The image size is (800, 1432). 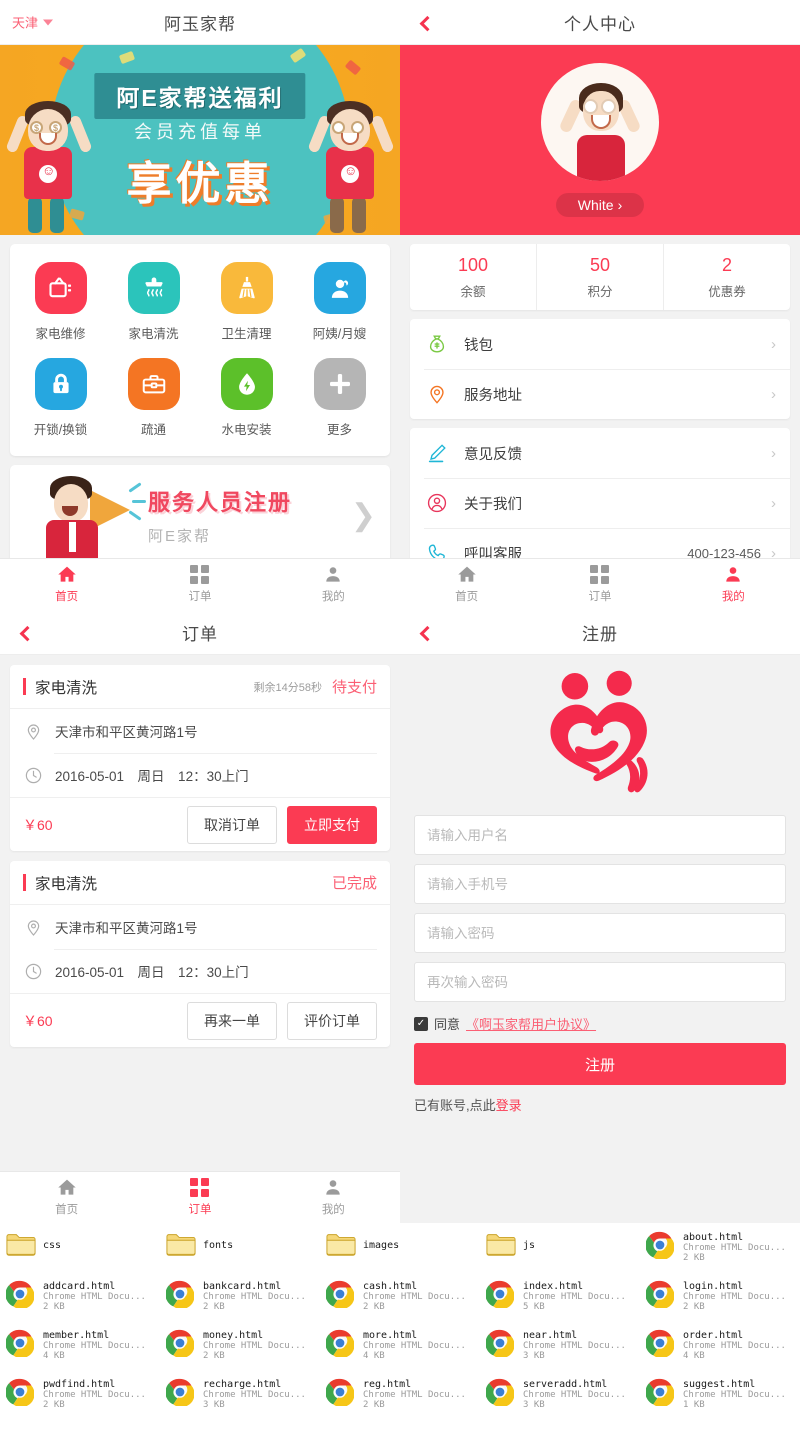 What do you see at coordinates (76, 1335) in the screenshot?
I see `file-name: member.html` at bounding box center [76, 1335].